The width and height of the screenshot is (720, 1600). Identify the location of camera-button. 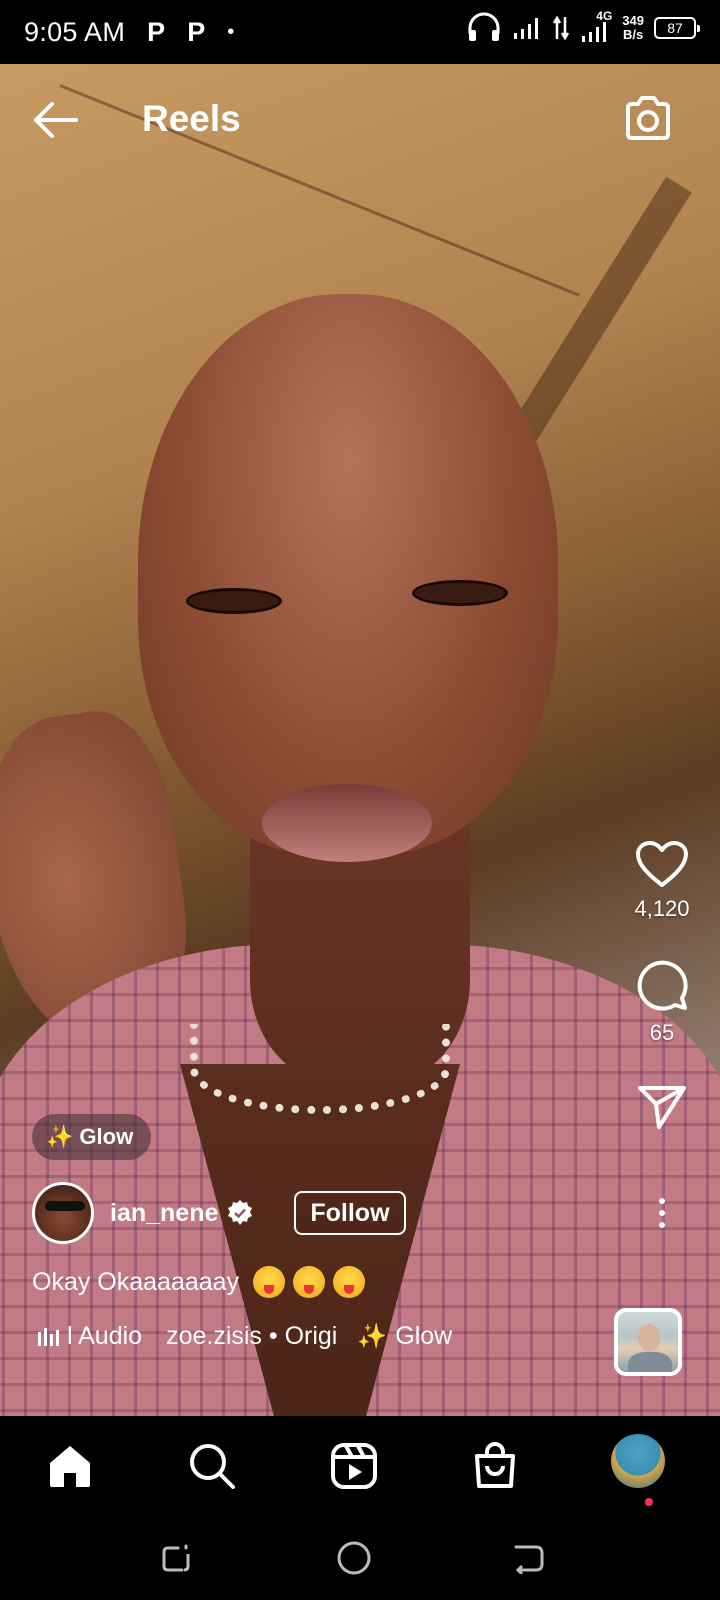
(648, 118).